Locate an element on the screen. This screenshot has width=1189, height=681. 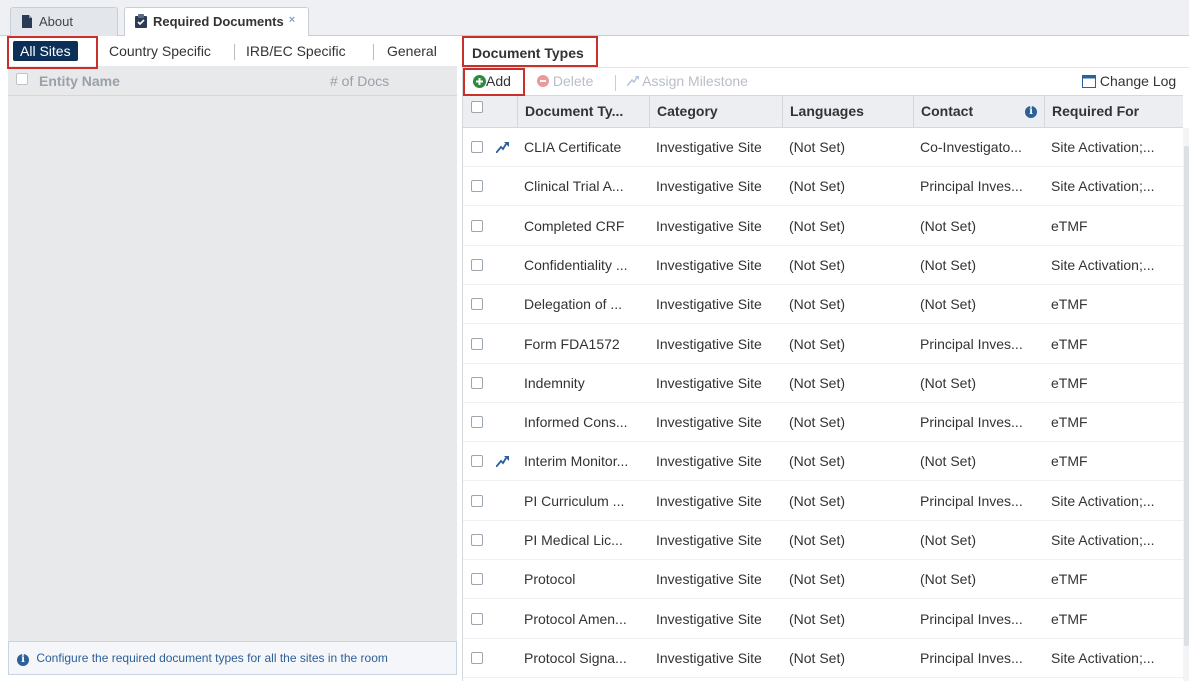
column-doc-count: # of Docs is located at coordinates (359, 81).